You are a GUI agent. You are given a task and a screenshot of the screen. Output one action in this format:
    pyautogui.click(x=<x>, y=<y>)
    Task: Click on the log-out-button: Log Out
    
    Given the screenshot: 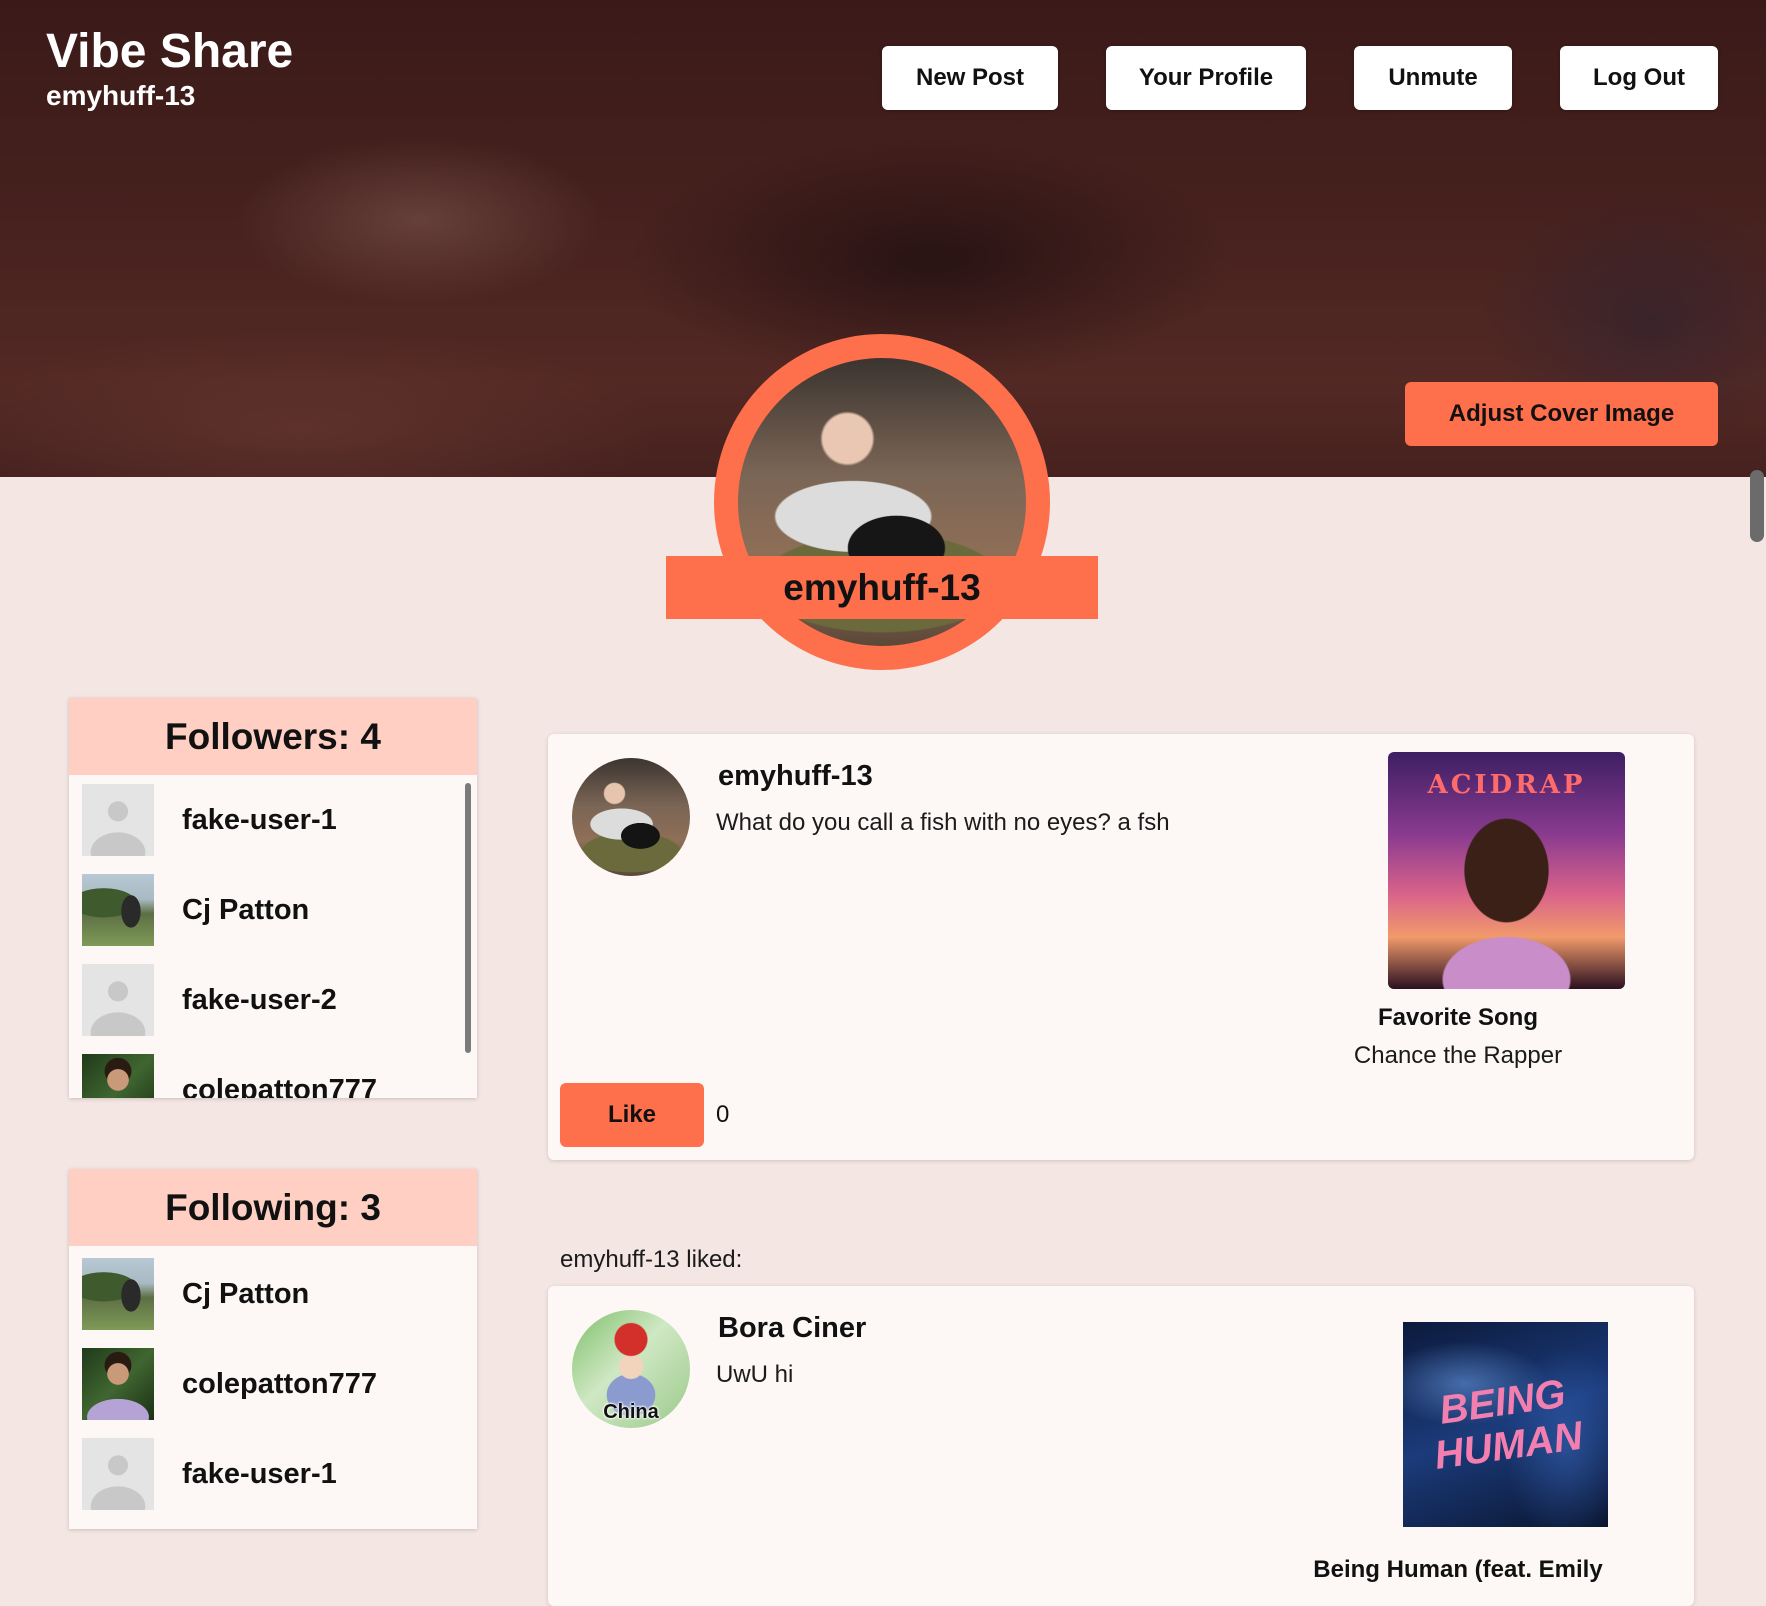 What is the action you would take?
    pyautogui.click(x=1639, y=78)
    